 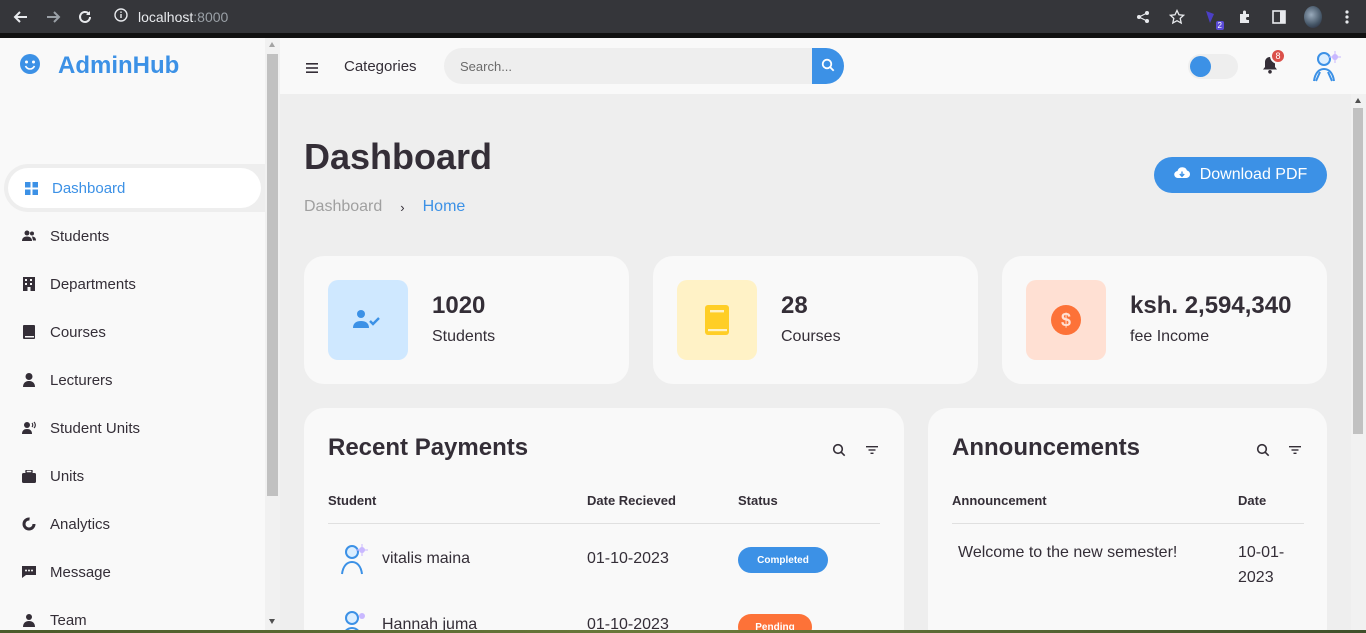 What do you see at coordinates (380, 66) in the screenshot?
I see `categories-link: Categories` at bounding box center [380, 66].